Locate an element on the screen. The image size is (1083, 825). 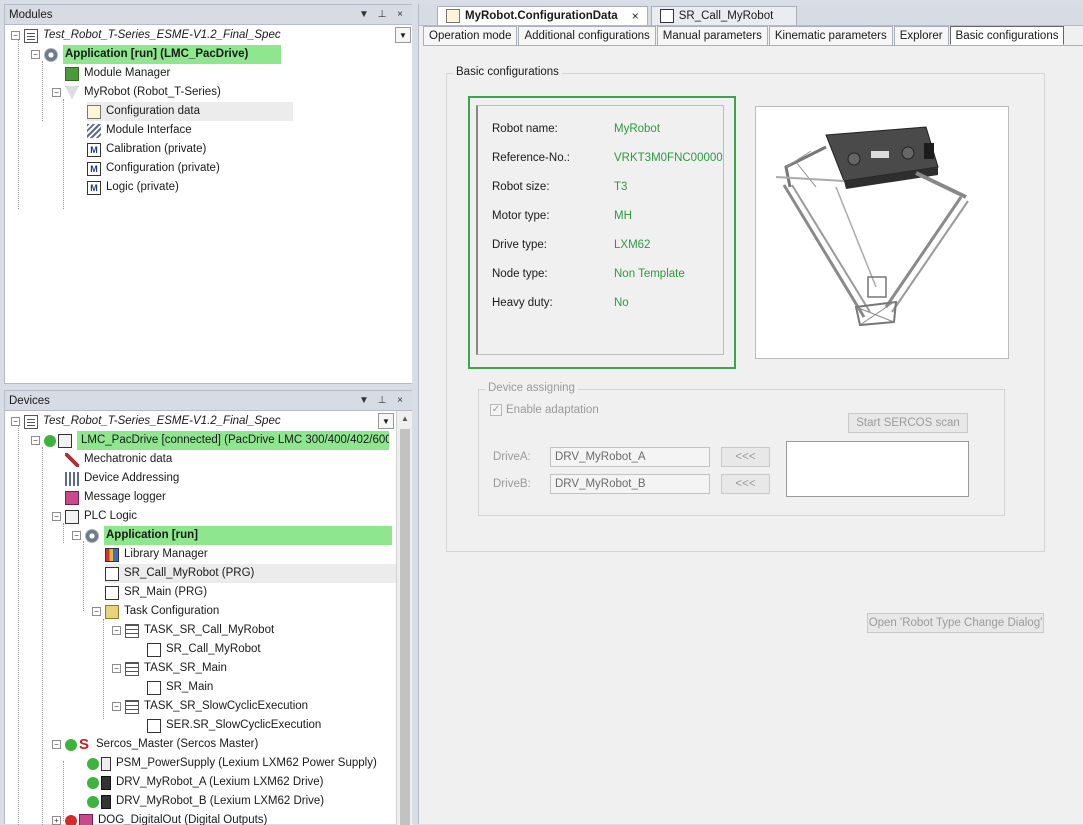
subtab-explorer: Explorer is located at coordinates (921, 35).